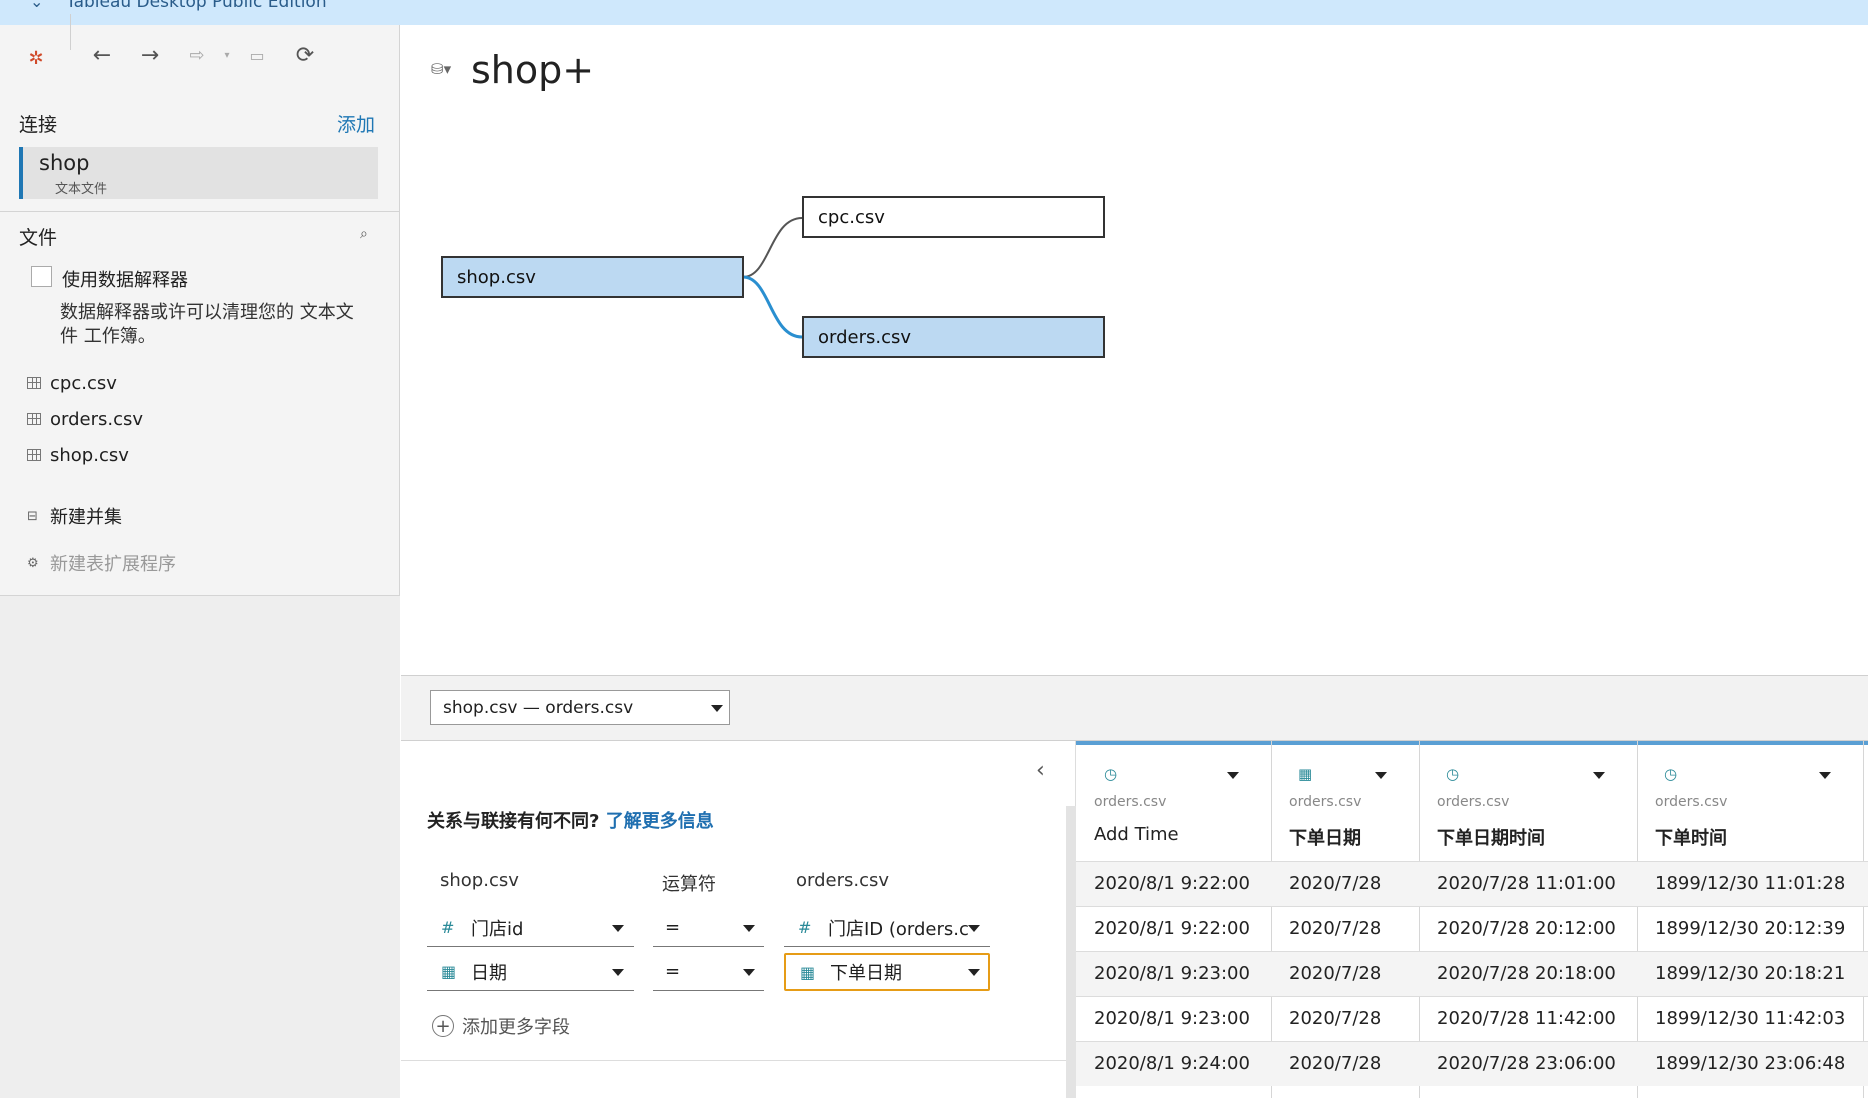 The width and height of the screenshot is (1868, 1098). Describe the element at coordinates (772, 307) in the screenshot. I see `relation-line-orders` at that location.